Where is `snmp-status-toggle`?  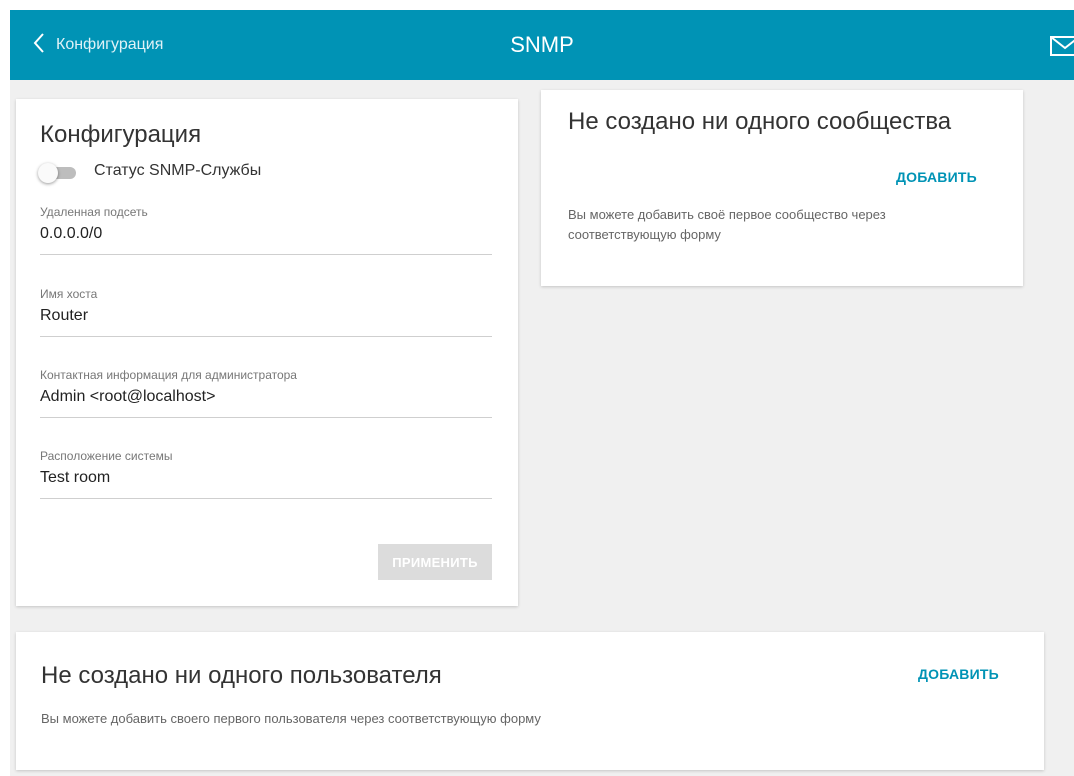 snmp-status-toggle is located at coordinates (58, 173).